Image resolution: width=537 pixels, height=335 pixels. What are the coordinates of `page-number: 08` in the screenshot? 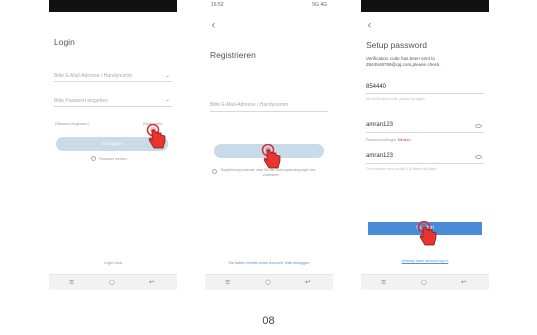 It's located at (268, 321).